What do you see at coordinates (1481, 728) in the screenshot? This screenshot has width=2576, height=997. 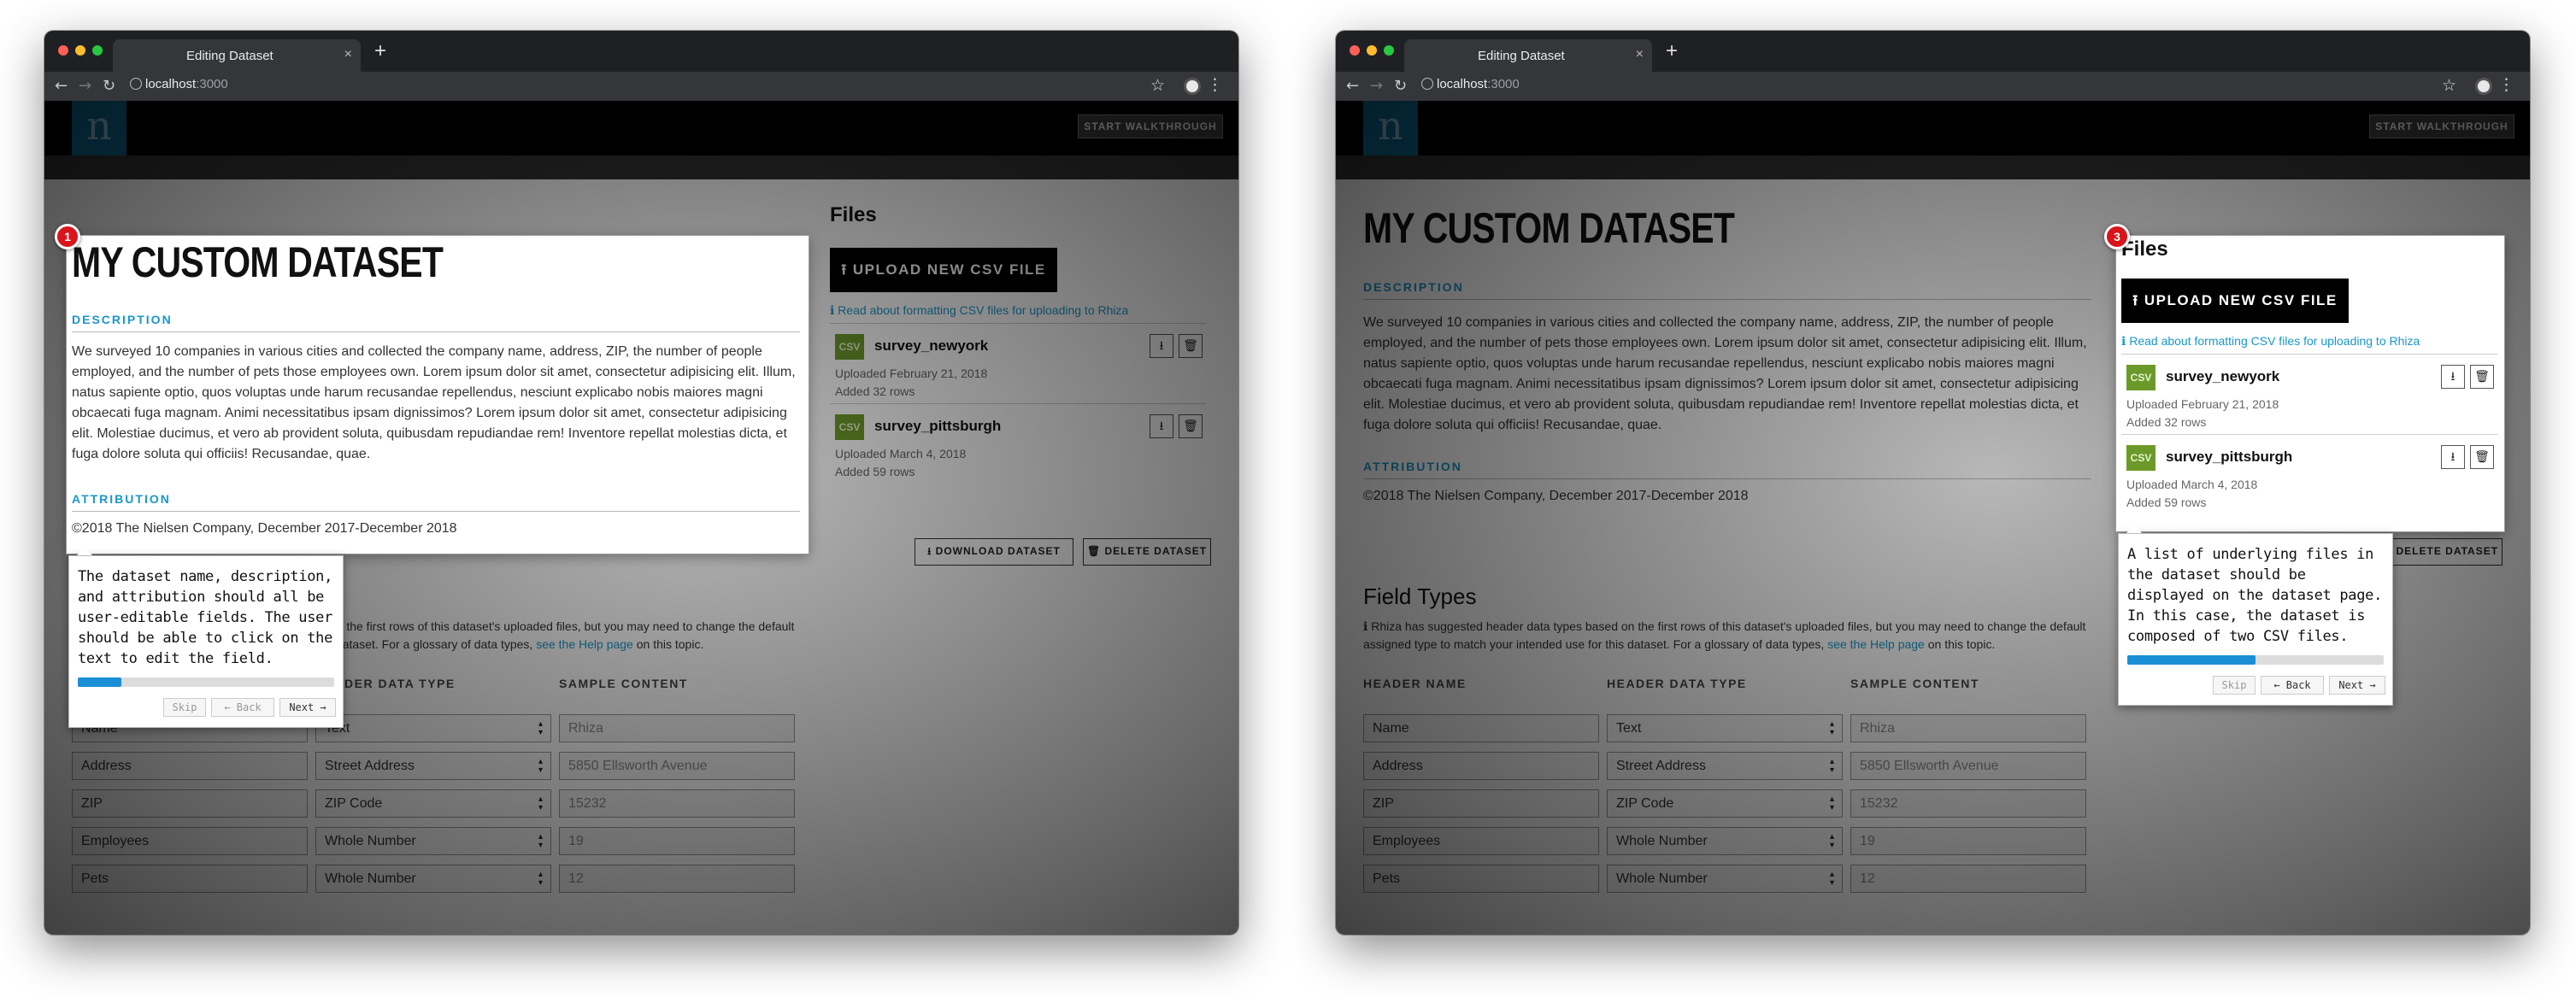 I see `header-name-input: Name` at bounding box center [1481, 728].